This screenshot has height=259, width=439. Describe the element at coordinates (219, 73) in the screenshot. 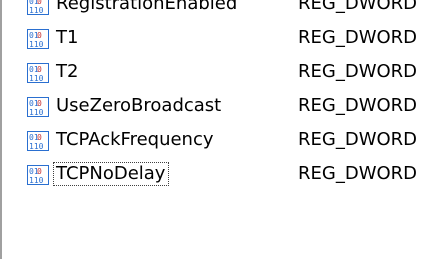

I see `registry-value-row-t2: 01 0 110 T2 REG_DWORD` at that location.